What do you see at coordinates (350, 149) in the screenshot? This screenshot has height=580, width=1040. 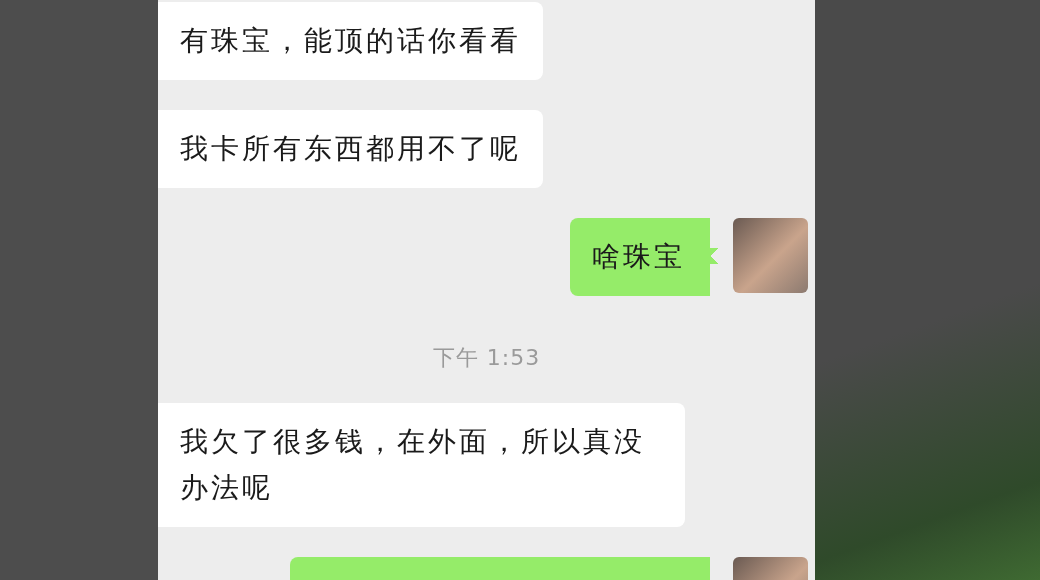 I see `message-bubble: 我卡所有东西都用不了呢` at bounding box center [350, 149].